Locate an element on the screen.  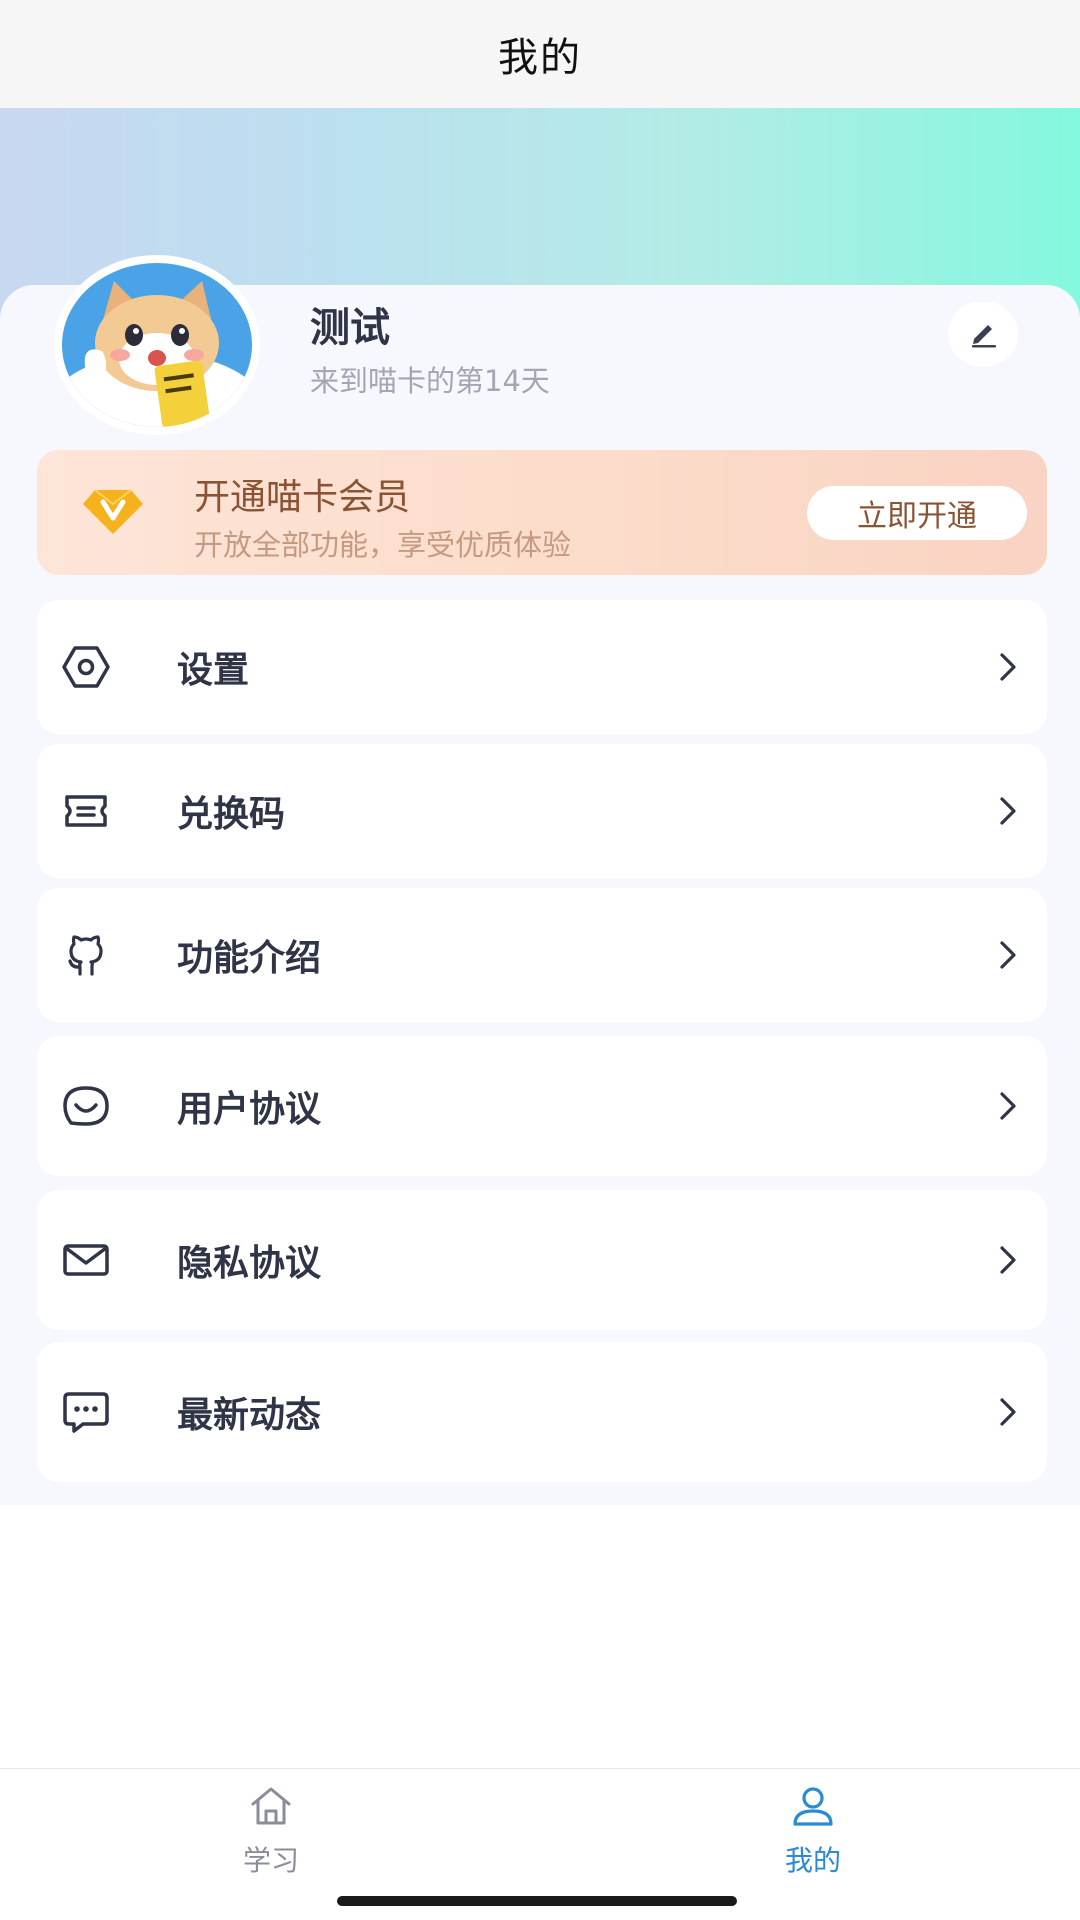
home-indicator is located at coordinates (537, 1901).